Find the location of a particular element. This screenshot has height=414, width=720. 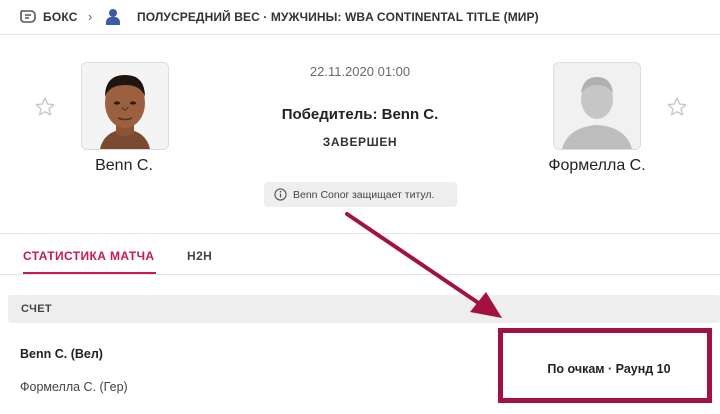

away-fighter-photo is located at coordinates (597, 106).